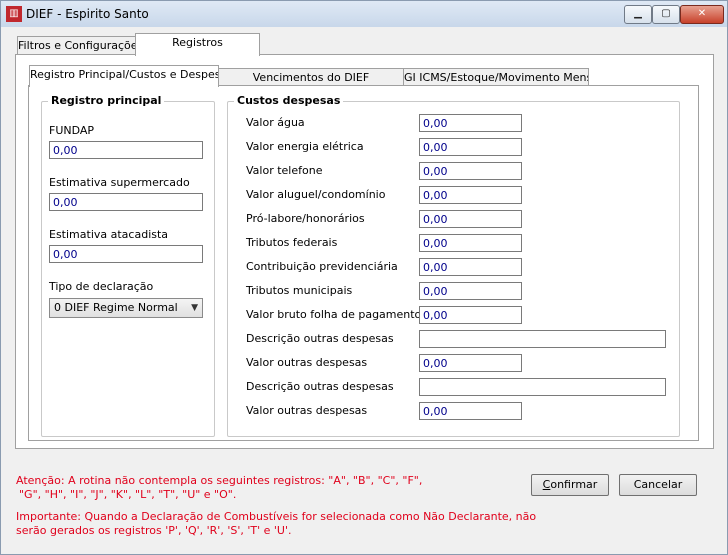  What do you see at coordinates (14, 14) in the screenshot?
I see `dief-app-icon: ▥` at bounding box center [14, 14].